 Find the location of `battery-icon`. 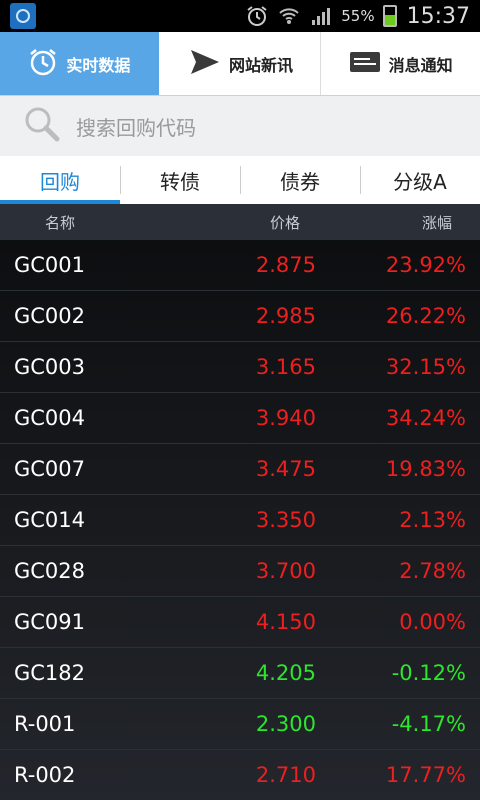

battery-icon is located at coordinates (389, 16).